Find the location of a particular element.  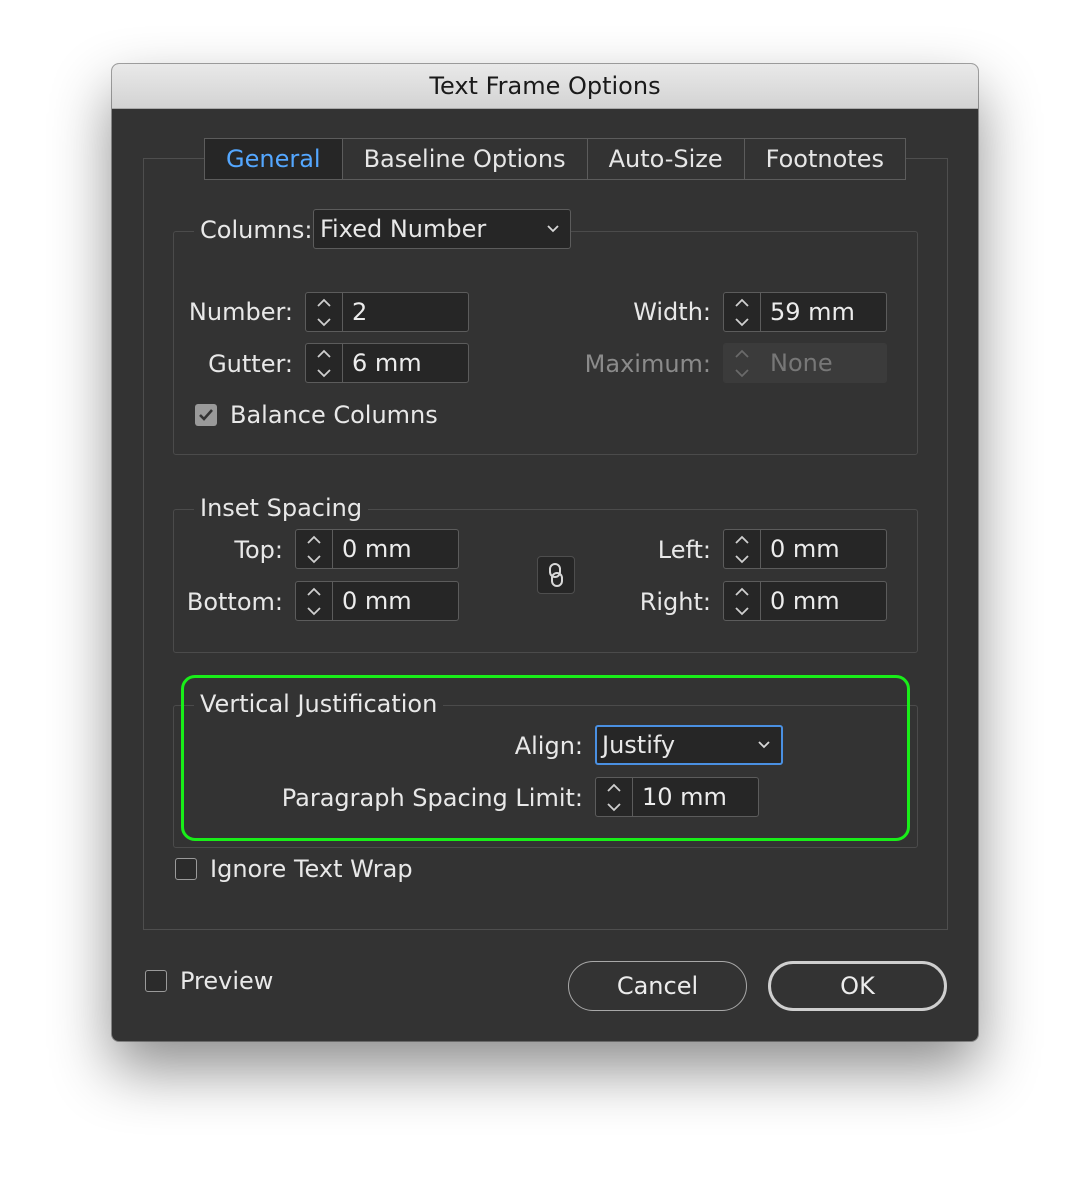

gutter-value: 6 mm is located at coordinates (387, 363).